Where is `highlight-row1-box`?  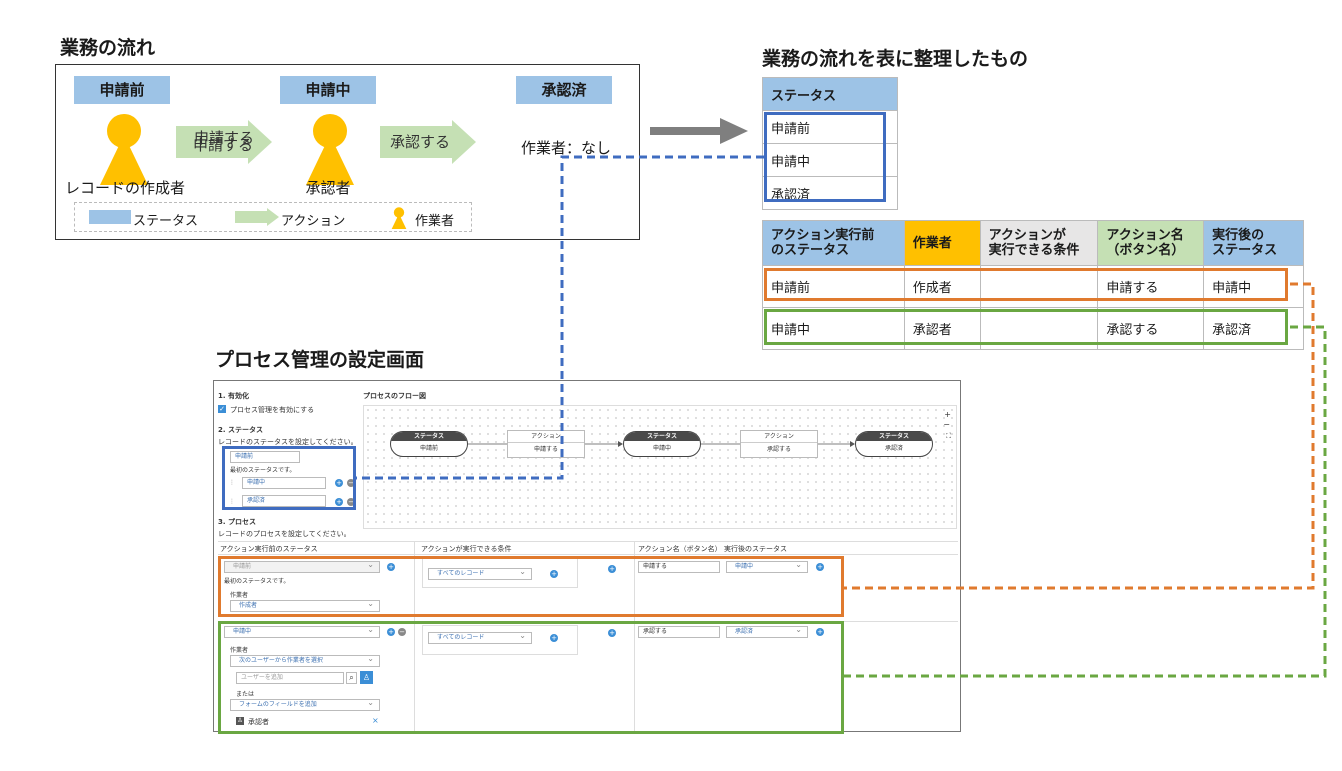 highlight-row1-box is located at coordinates (1026, 284).